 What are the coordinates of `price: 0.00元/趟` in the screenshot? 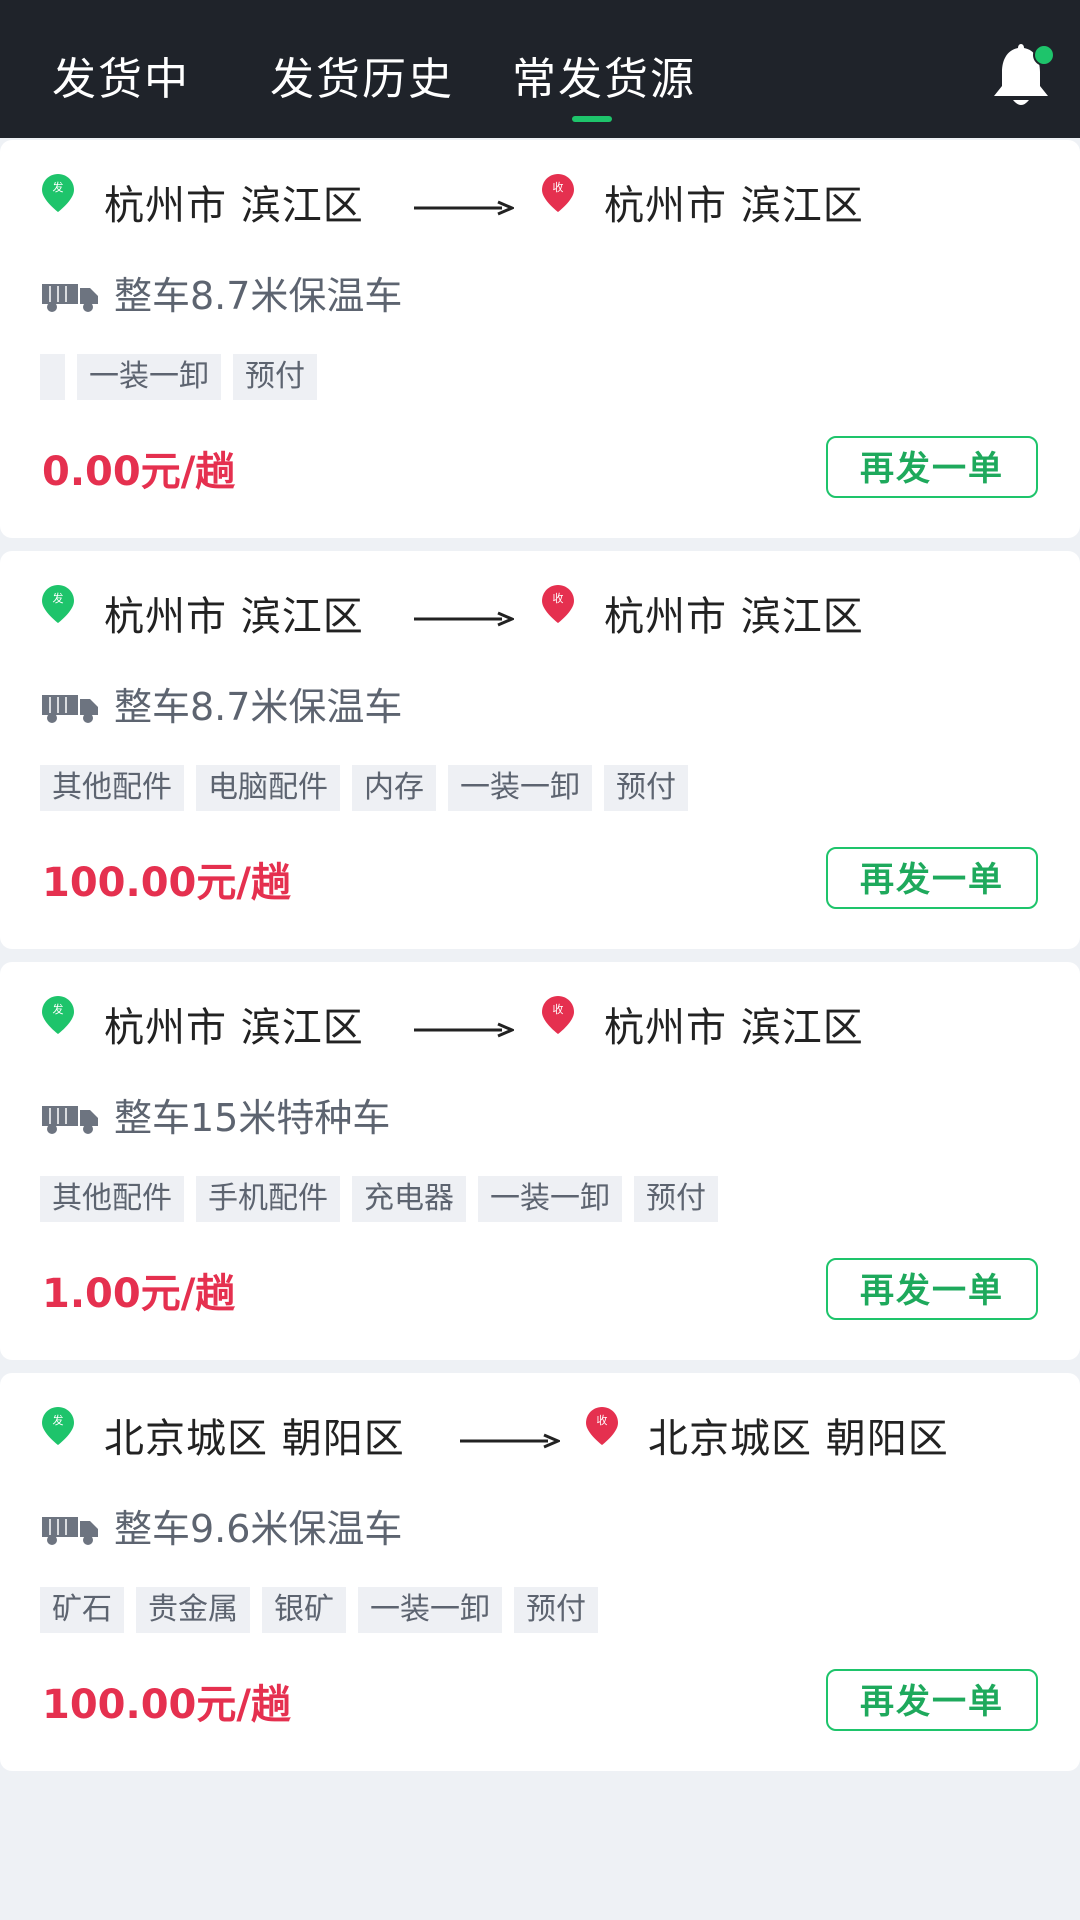 It's located at (139, 472).